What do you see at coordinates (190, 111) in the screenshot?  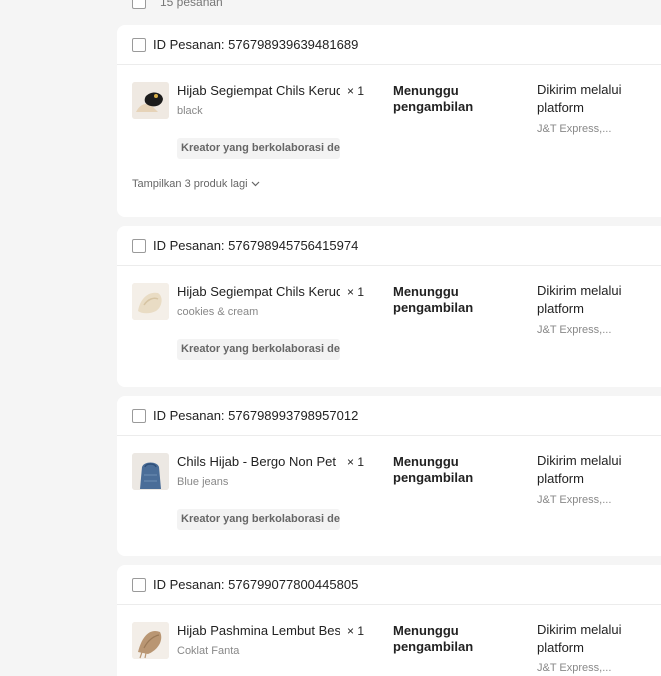 I see `product-variant: black` at bounding box center [190, 111].